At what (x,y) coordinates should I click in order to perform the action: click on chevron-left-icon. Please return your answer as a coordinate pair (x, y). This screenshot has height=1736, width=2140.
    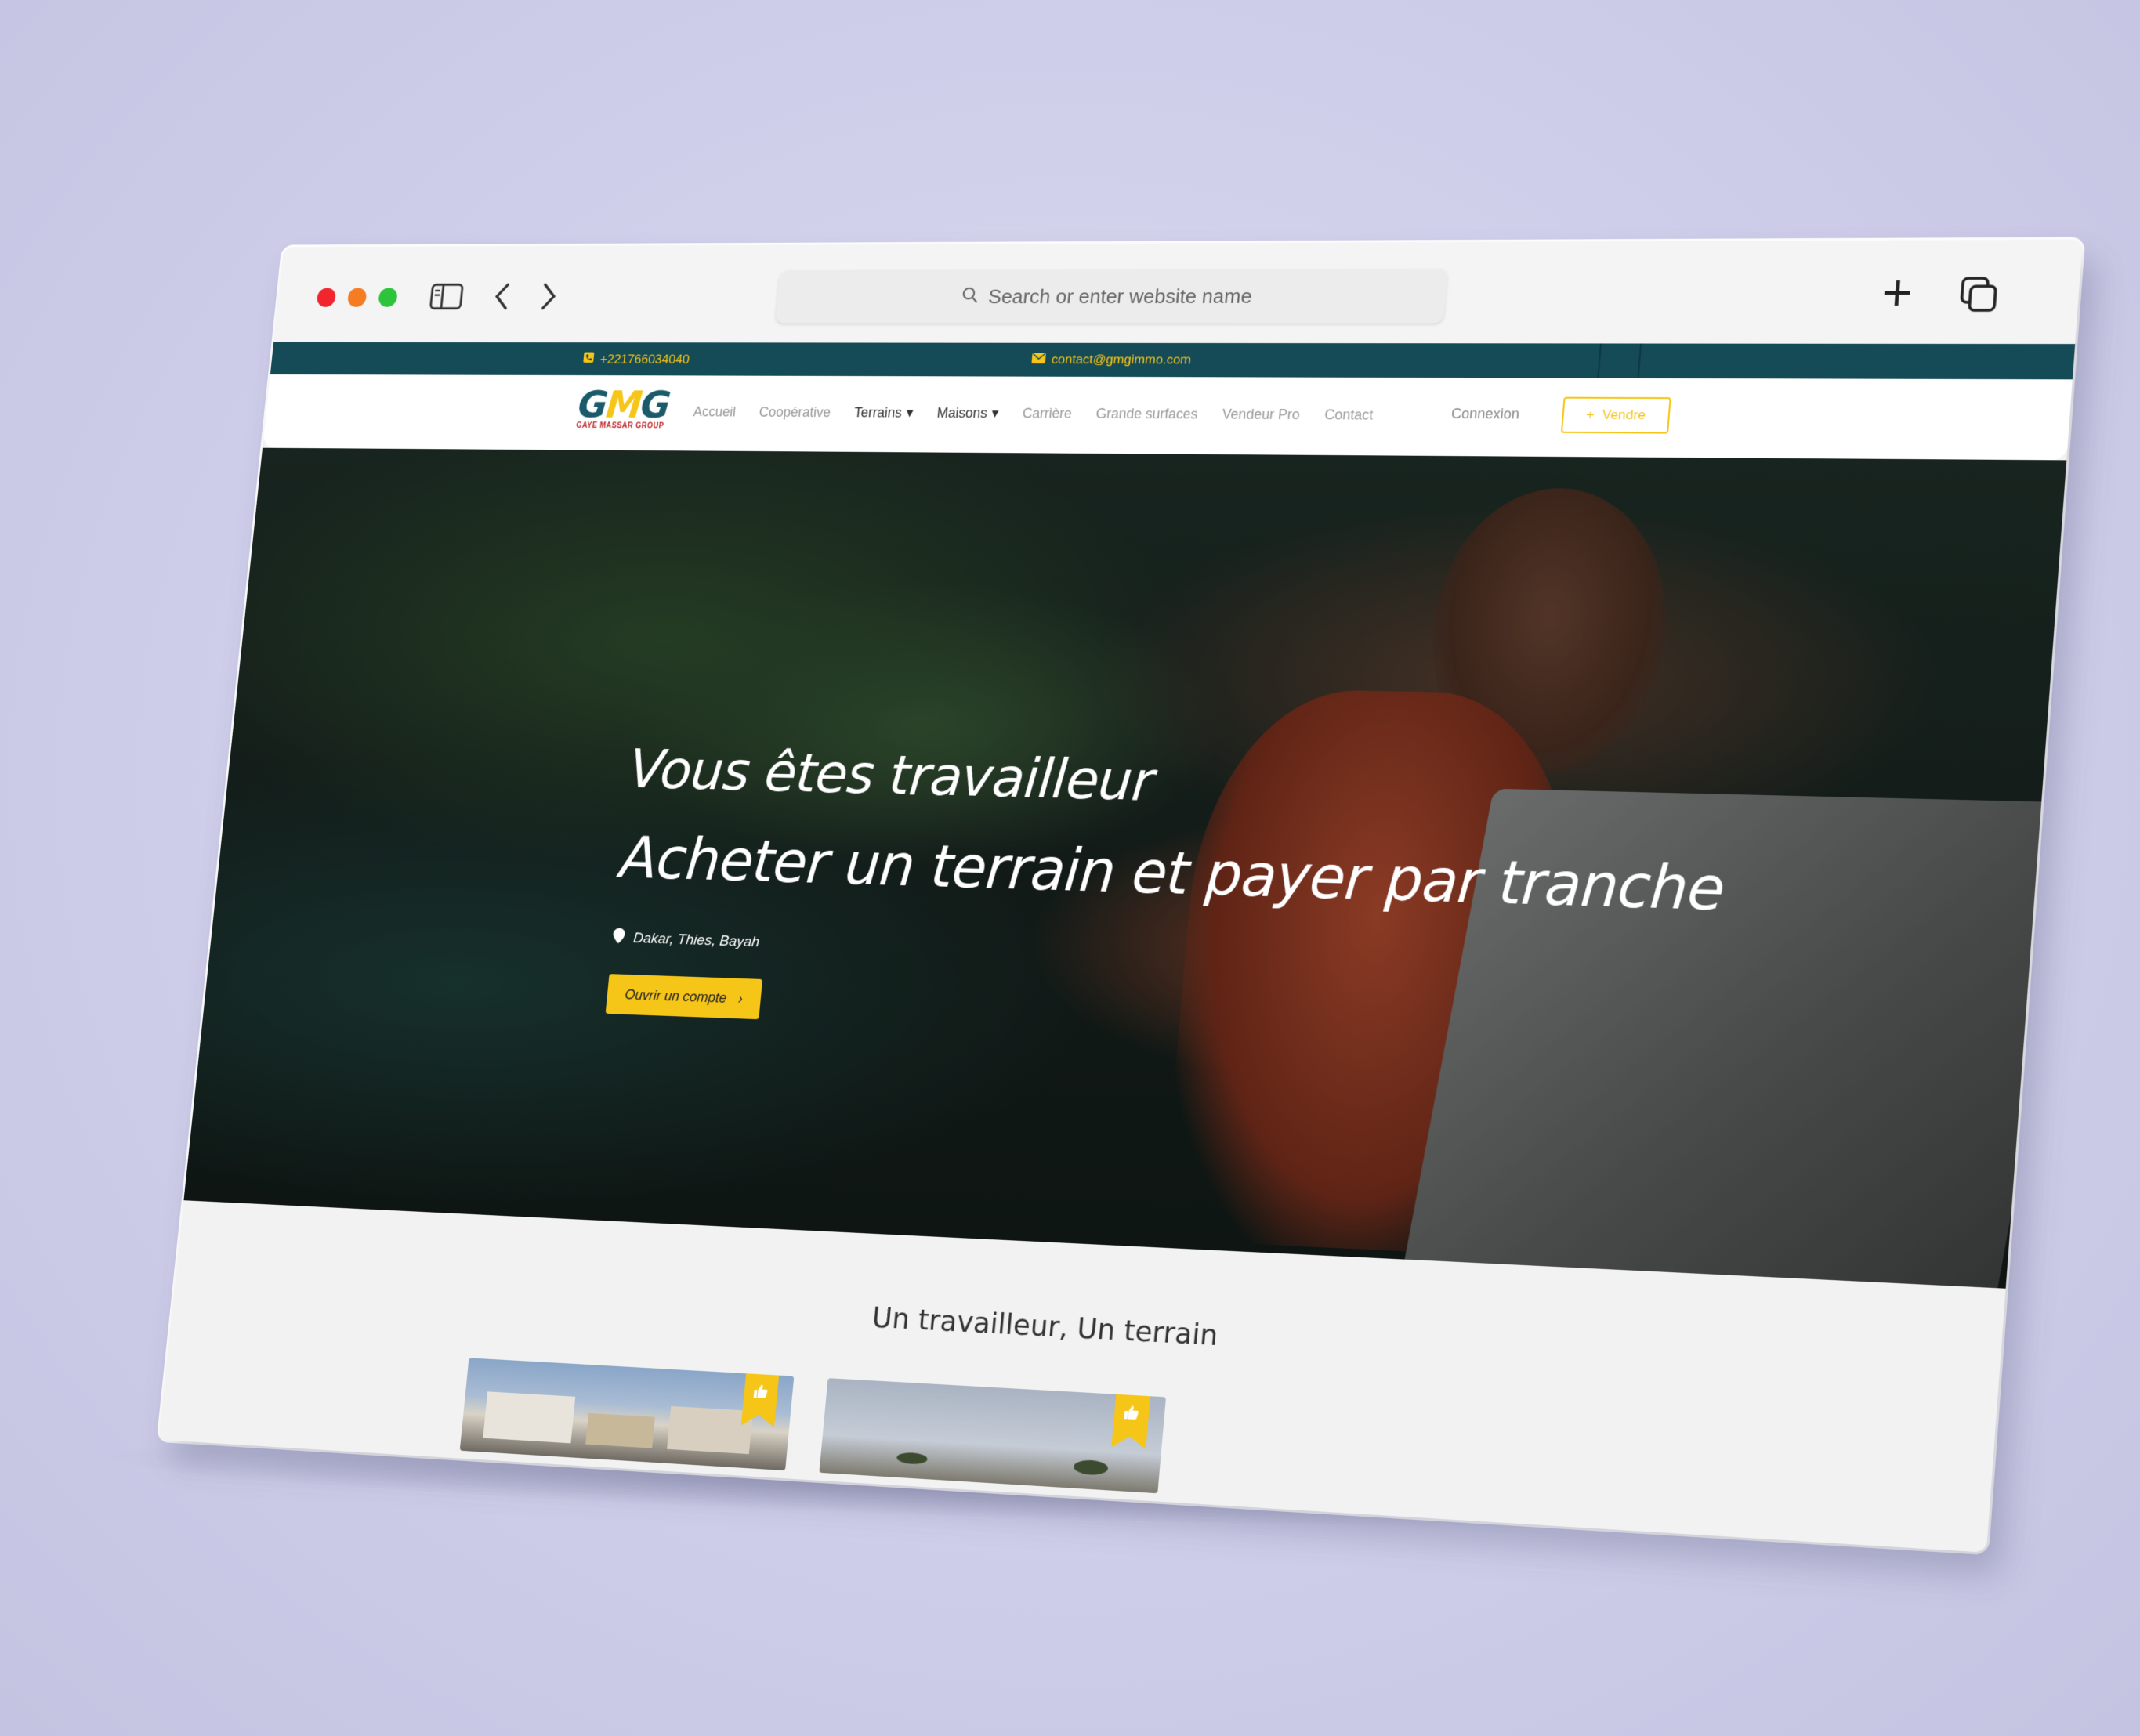
    Looking at the image, I should click on (502, 296).